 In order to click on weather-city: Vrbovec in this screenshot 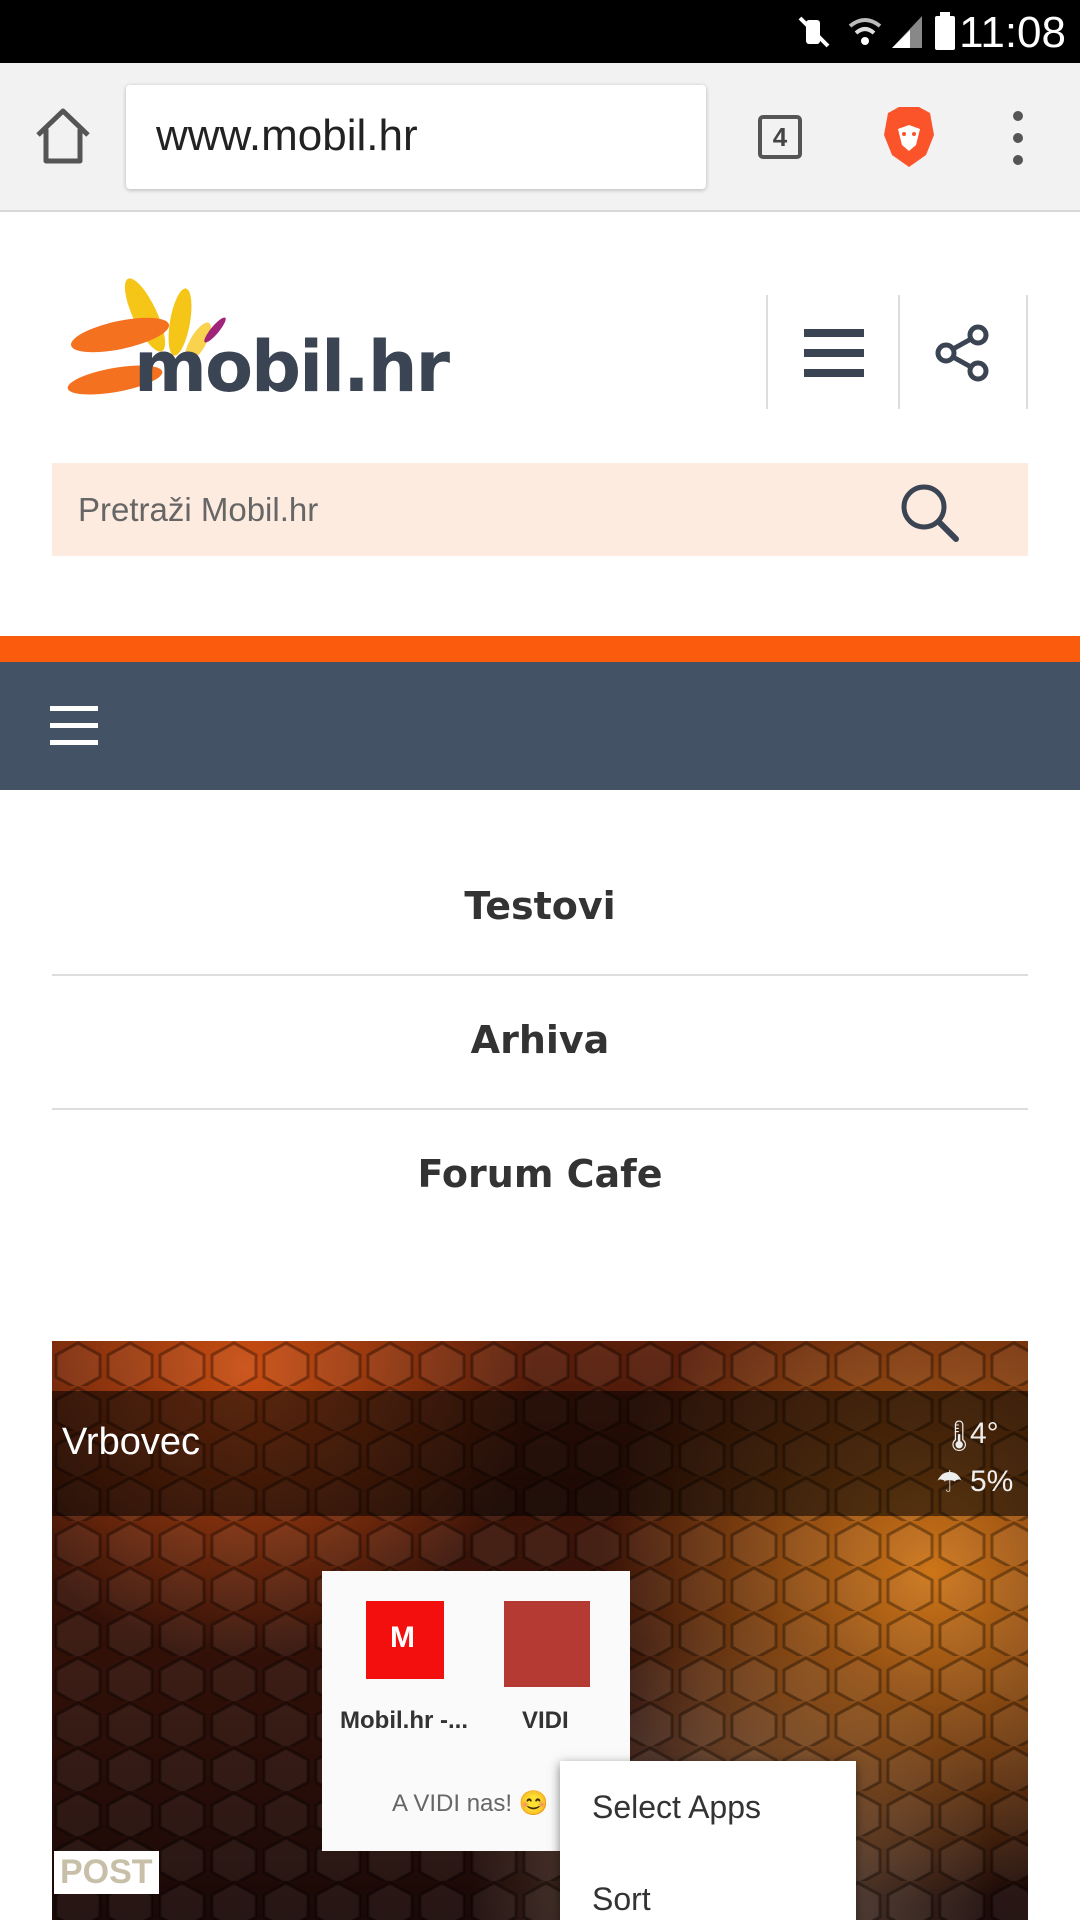, I will do `click(131, 1442)`.